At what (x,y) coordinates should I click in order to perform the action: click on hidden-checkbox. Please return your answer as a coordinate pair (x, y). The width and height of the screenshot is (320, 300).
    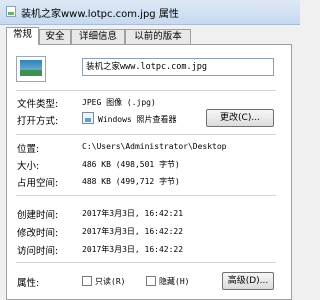
    Looking at the image, I should click on (151, 281).